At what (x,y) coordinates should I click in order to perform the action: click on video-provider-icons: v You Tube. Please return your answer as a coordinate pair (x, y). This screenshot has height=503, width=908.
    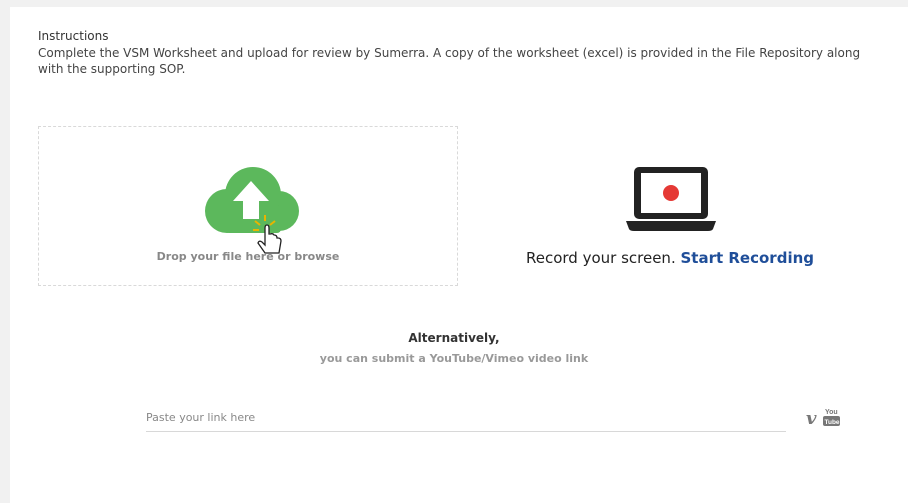
    Looking at the image, I should click on (823, 417).